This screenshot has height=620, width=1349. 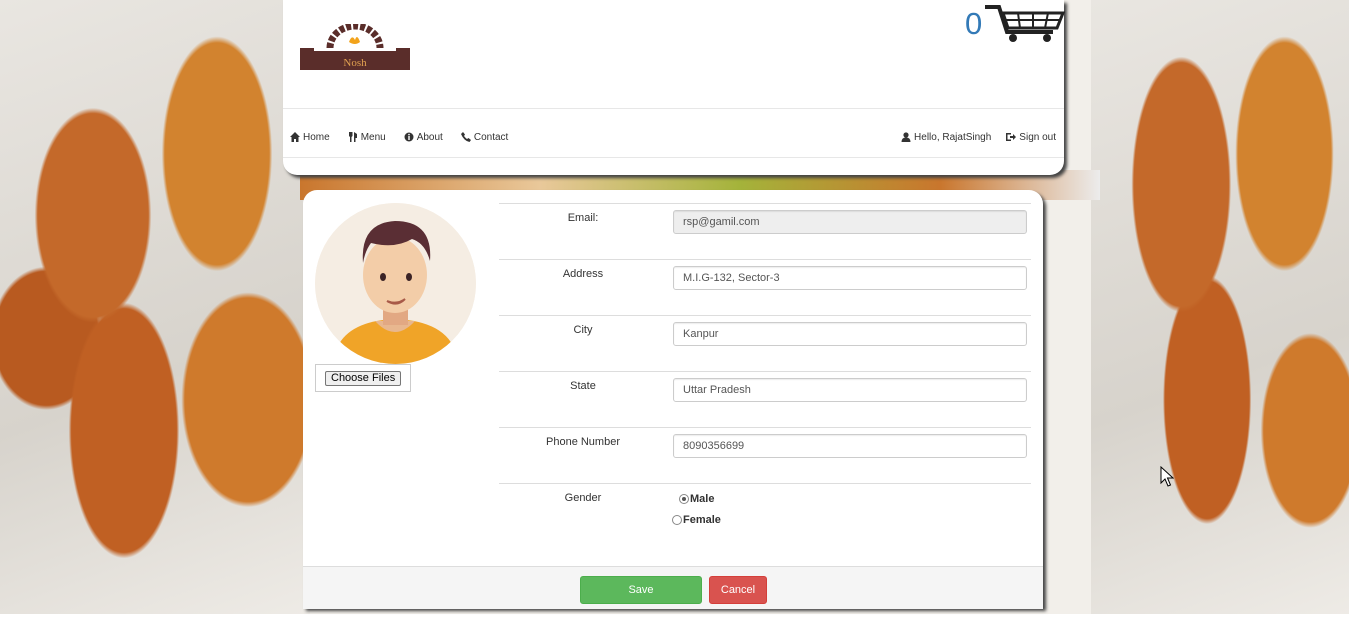 I want to click on cart: 0, so click(x=1015, y=23).